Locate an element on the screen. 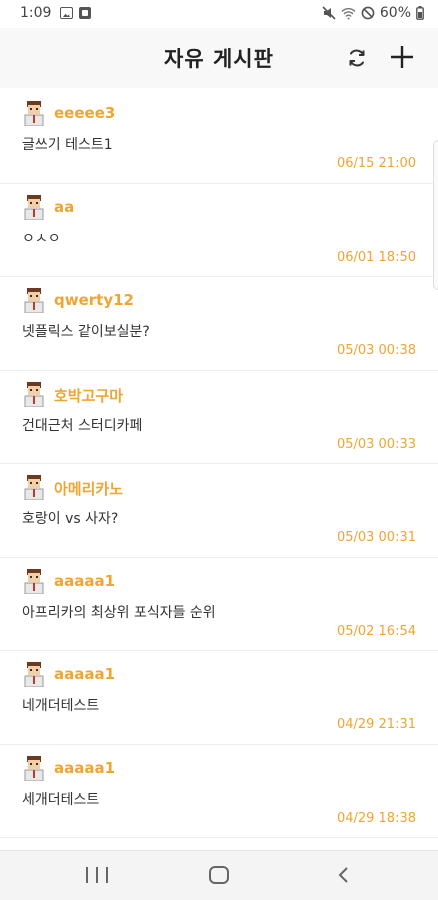 The height and width of the screenshot is (900, 438). post-item: eeeee3 글쓰기 테스트1 06/15 21:00 is located at coordinates (219, 137).